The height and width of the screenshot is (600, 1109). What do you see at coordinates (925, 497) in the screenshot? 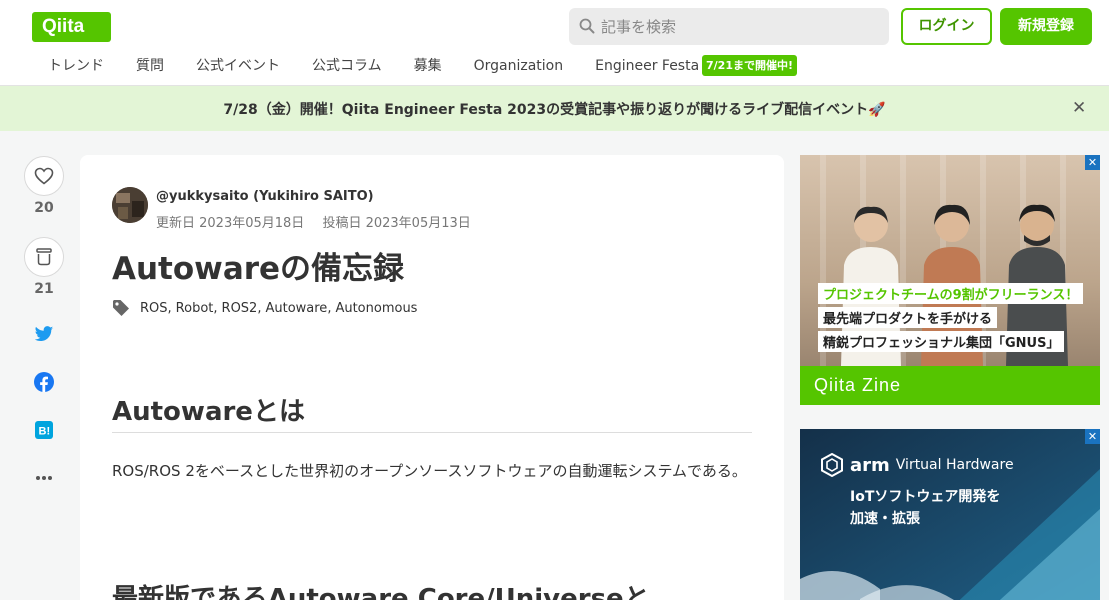
I see `ad2-line: IoTソフトウェア開発を` at bounding box center [925, 497].